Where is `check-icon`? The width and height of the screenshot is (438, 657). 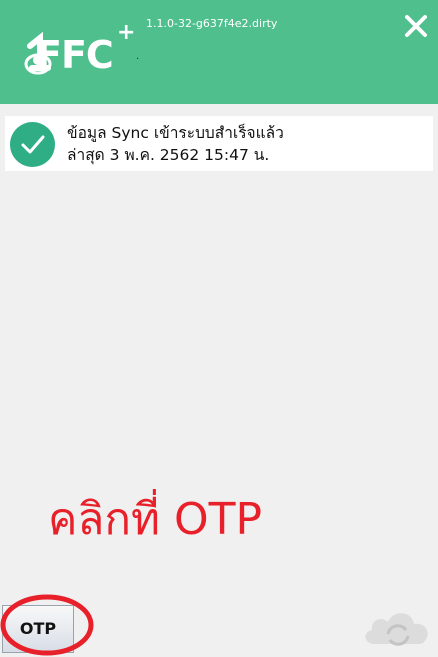 check-icon is located at coordinates (33, 144).